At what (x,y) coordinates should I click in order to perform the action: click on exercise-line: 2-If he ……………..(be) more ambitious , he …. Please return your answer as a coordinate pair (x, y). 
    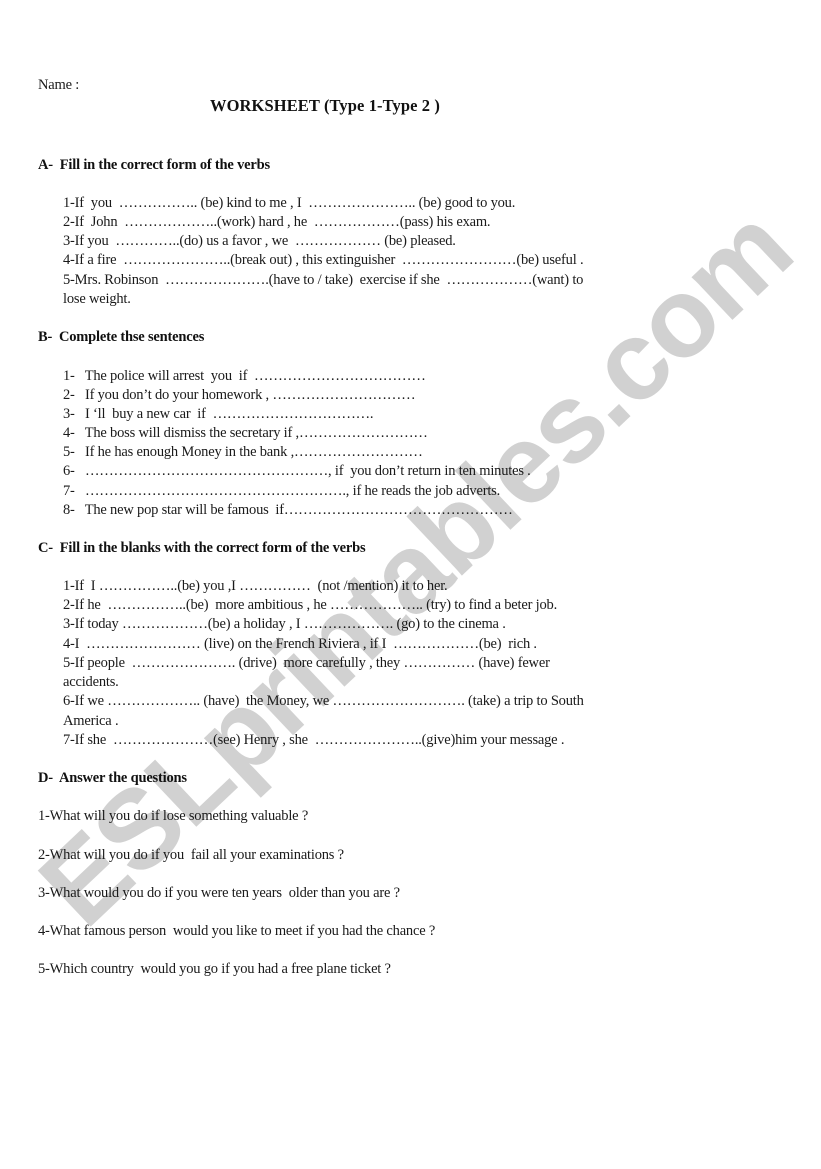
    Looking at the image, I should click on (310, 605).